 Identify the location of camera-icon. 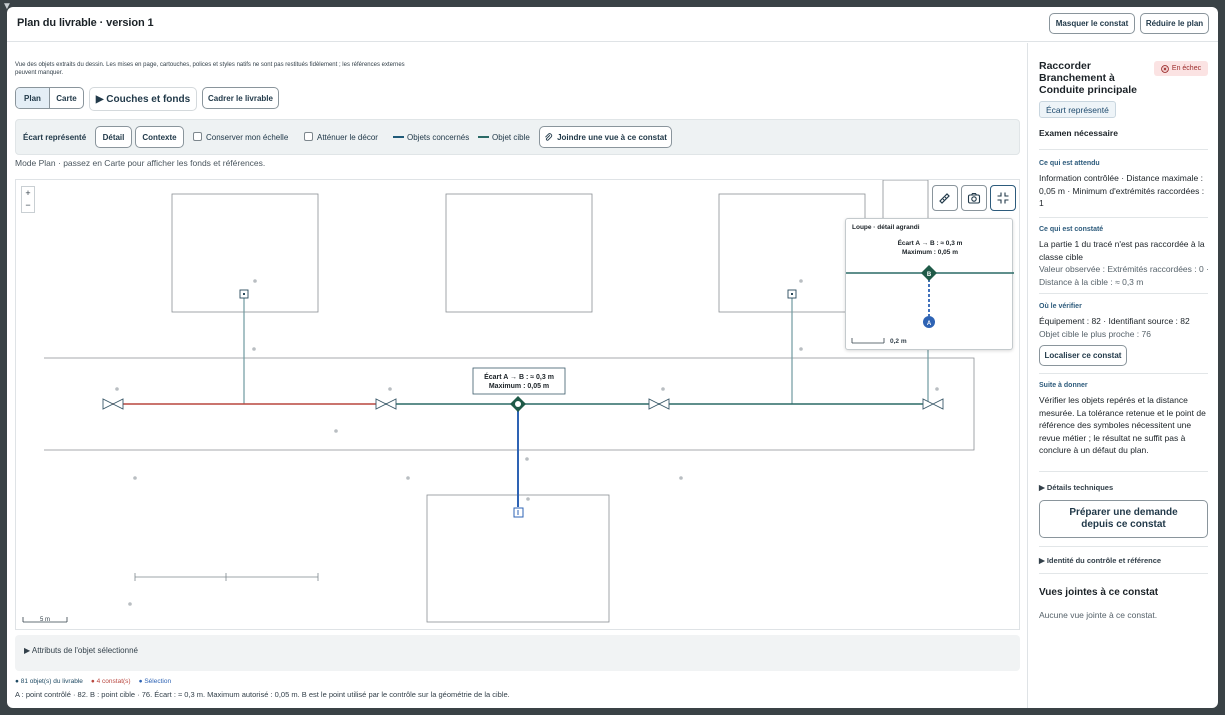
(974, 198).